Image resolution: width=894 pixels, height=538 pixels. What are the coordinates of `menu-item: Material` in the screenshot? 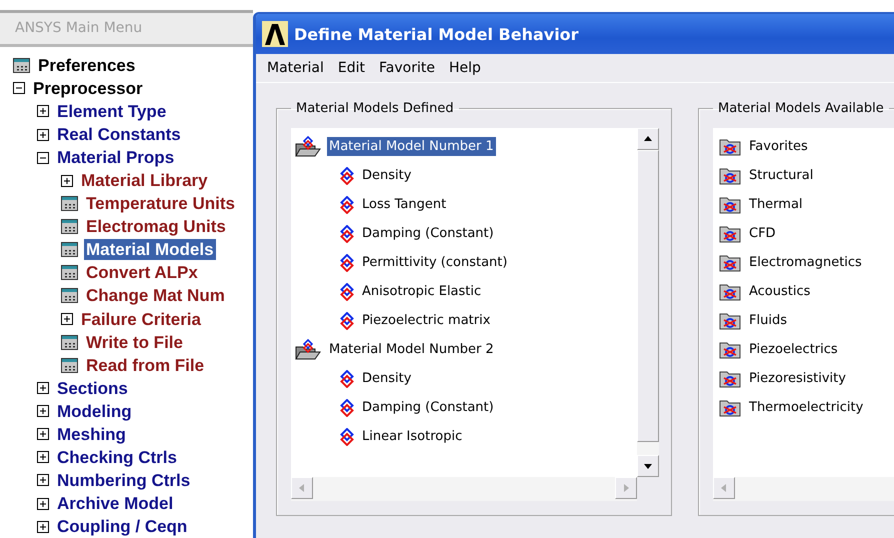 It's located at (295, 68).